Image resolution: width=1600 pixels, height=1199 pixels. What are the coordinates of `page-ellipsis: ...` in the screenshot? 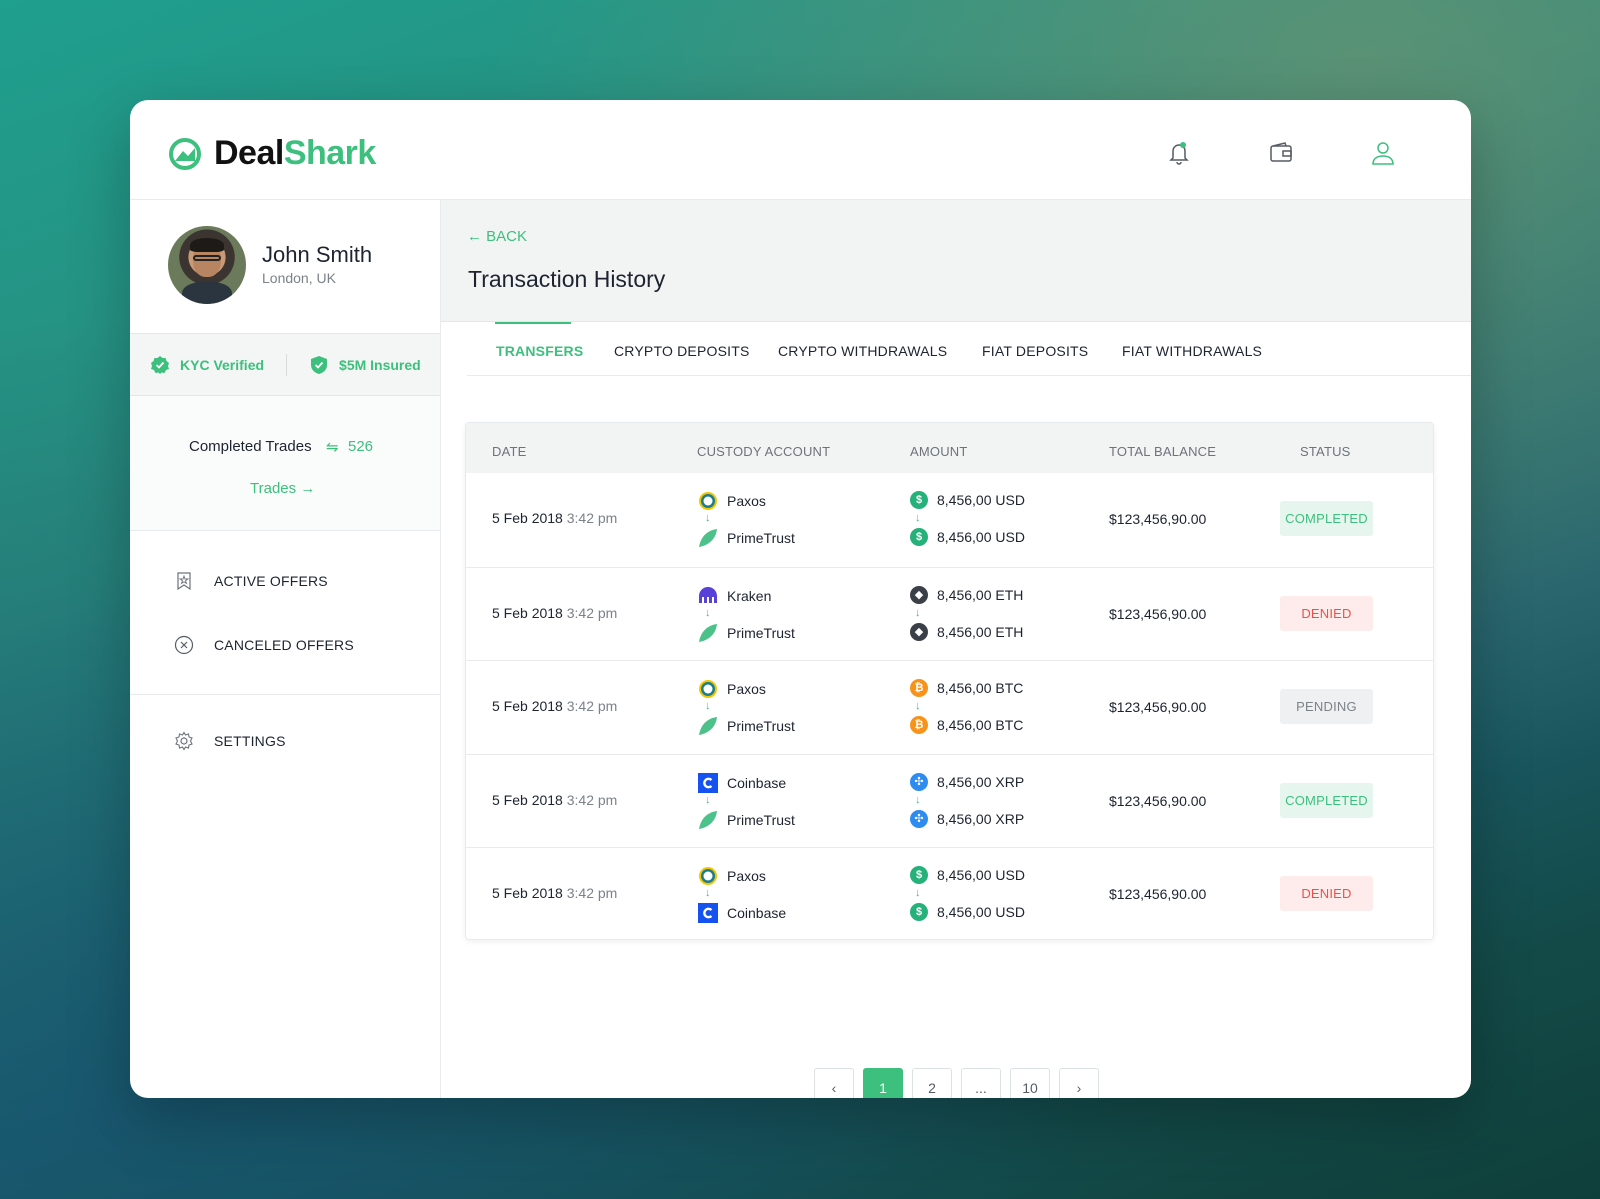 It's located at (981, 1083).